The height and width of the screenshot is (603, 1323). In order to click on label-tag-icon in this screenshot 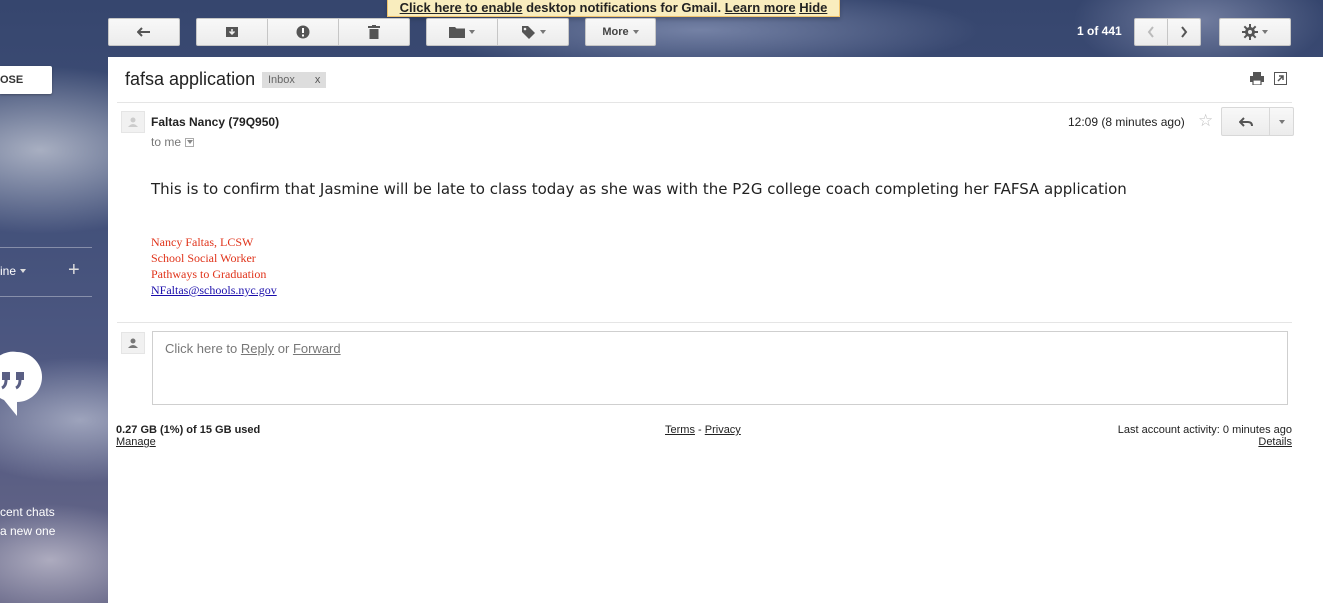, I will do `click(528, 32)`.